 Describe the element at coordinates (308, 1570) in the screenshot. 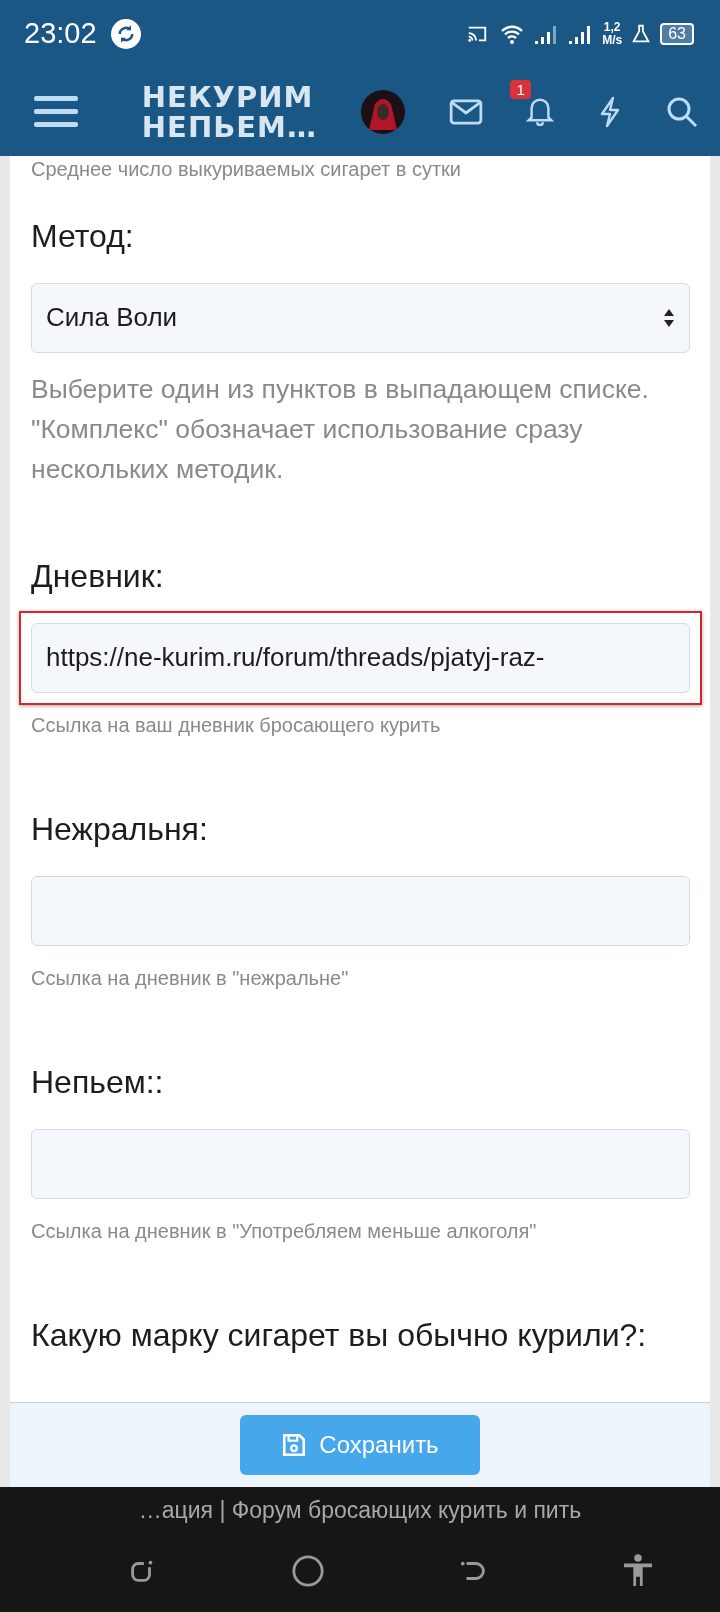

I see `home-icon` at that location.